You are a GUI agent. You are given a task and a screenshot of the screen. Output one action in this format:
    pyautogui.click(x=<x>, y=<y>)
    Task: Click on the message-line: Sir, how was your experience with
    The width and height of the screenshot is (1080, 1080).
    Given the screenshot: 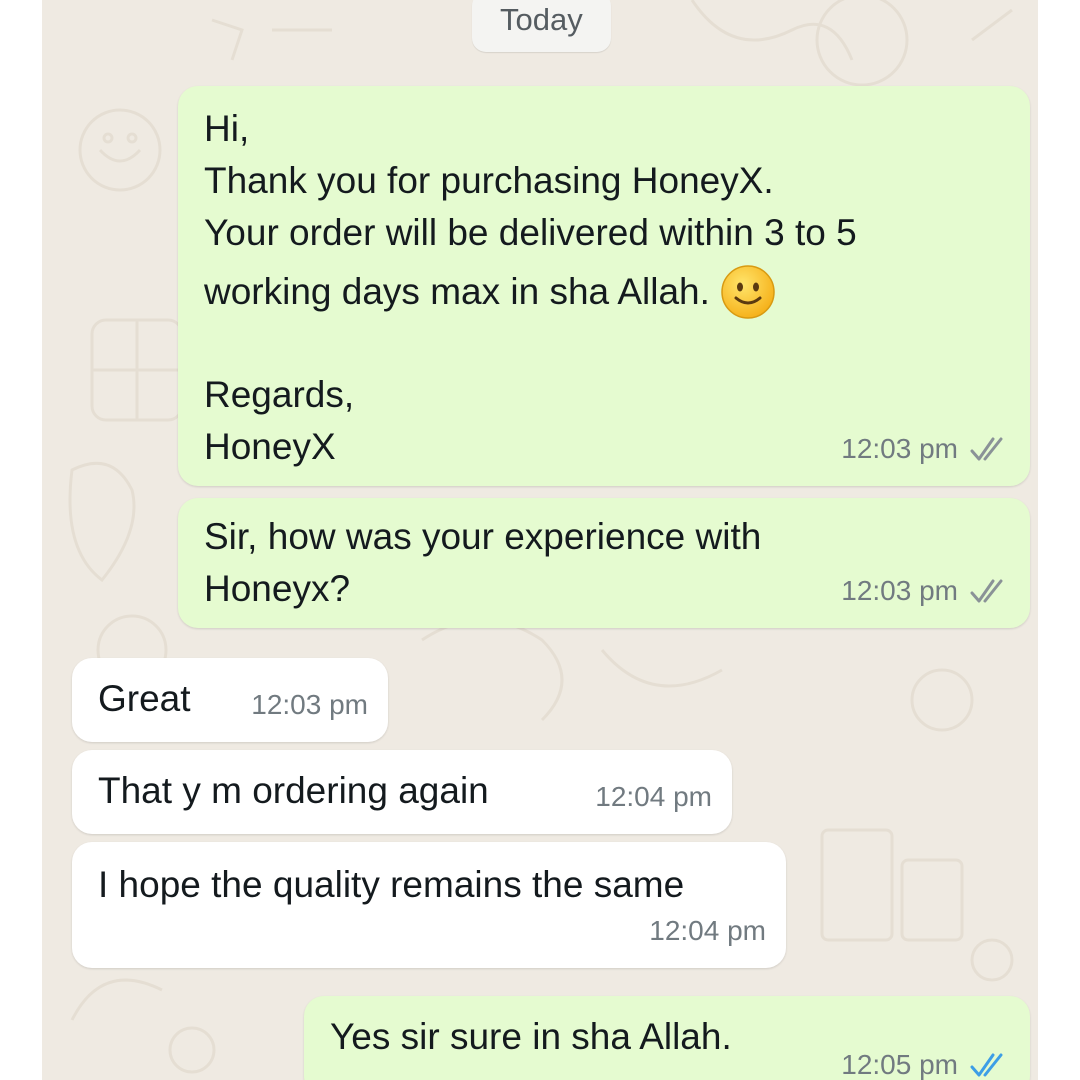 What is the action you would take?
    pyautogui.click(x=483, y=536)
    